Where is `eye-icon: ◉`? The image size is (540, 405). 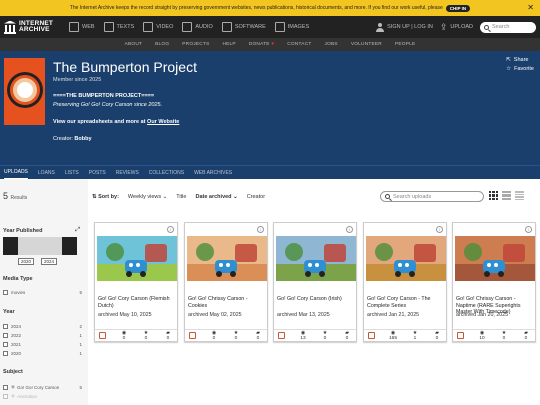 eye-icon: ◉ is located at coordinates (13, 386).